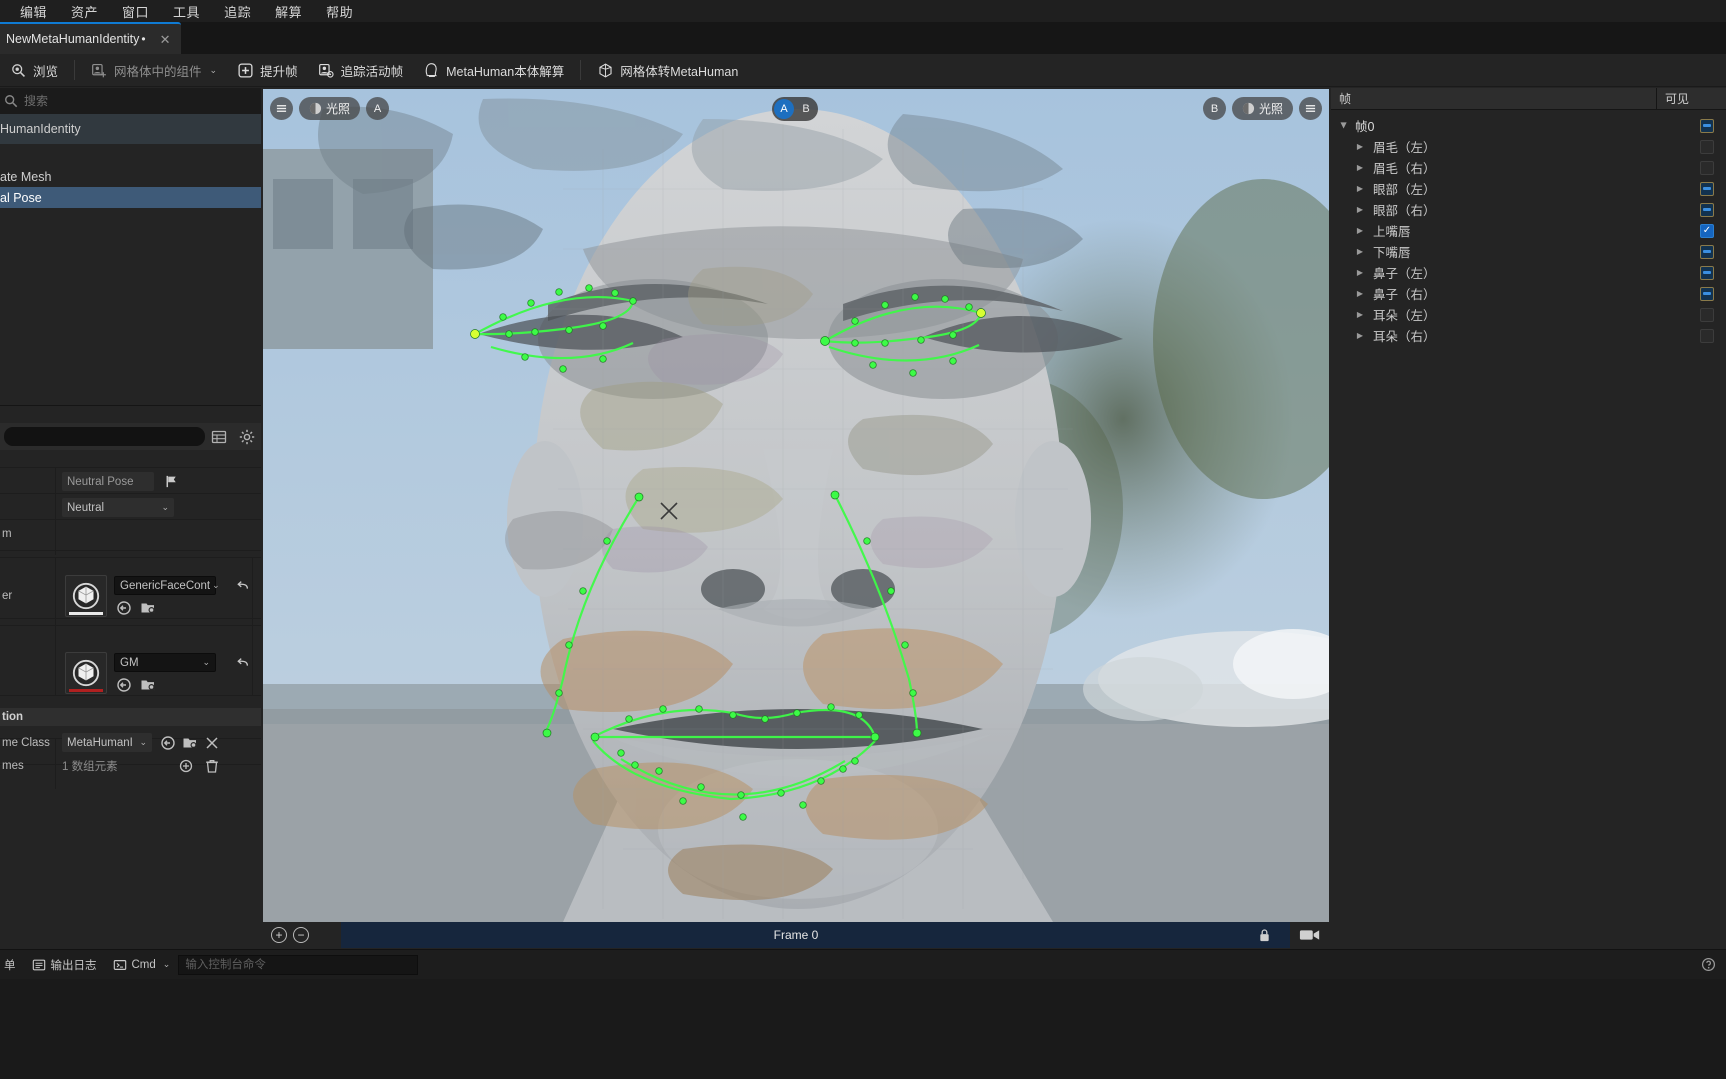 The image size is (1726, 1079). What do you see at coordinates (1528, 230) in the screenshot?
I see `frames-row-upper-lip: ▶ 上嘴唇 ✓` at bounding box center [1528, 230].